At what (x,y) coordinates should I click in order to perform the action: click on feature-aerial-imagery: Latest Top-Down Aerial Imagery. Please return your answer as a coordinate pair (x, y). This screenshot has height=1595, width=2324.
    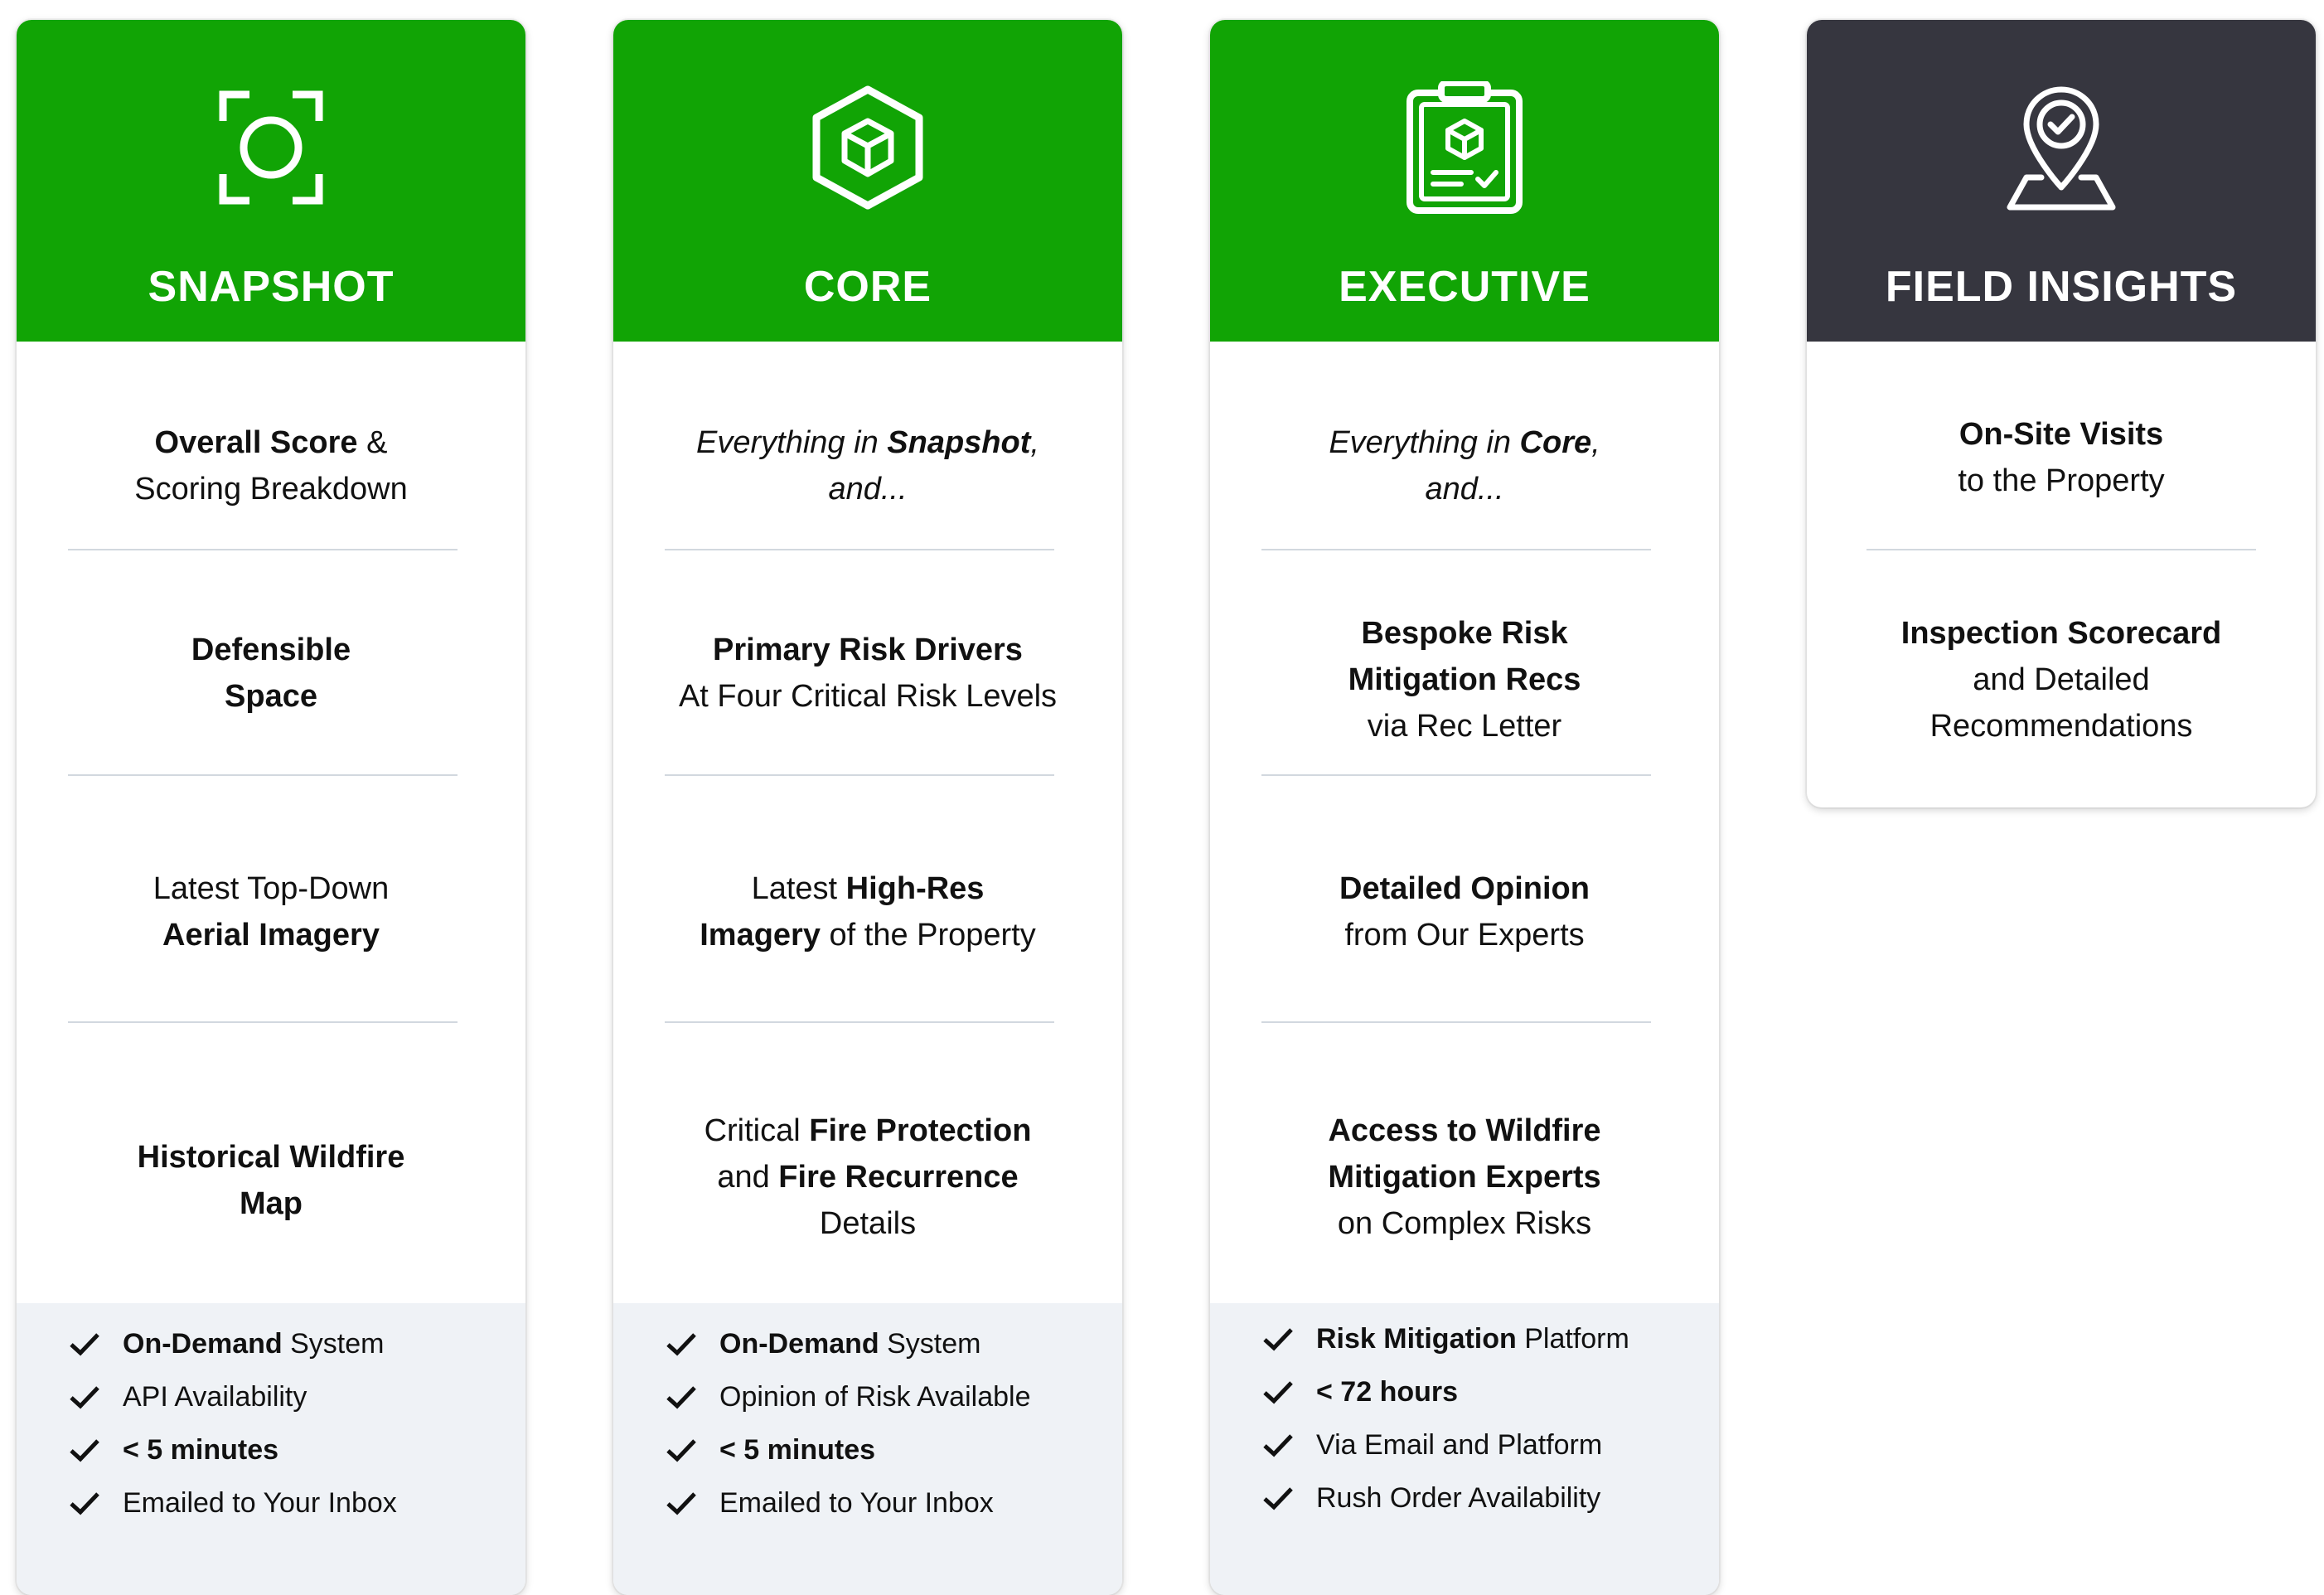
    Looking at the image, I should click on (271, 912).